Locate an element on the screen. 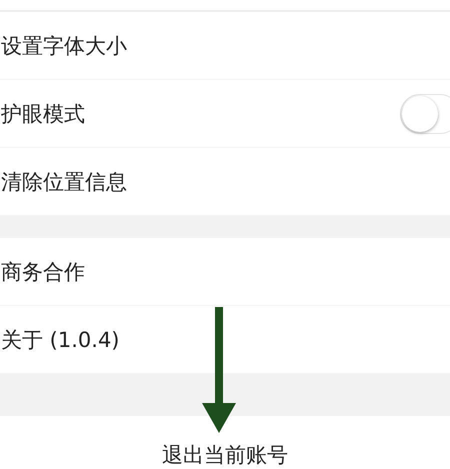 The height and width of the screenshot is (469, 450). row-label: 清除位置信息 is located at coordinates (64, 182).